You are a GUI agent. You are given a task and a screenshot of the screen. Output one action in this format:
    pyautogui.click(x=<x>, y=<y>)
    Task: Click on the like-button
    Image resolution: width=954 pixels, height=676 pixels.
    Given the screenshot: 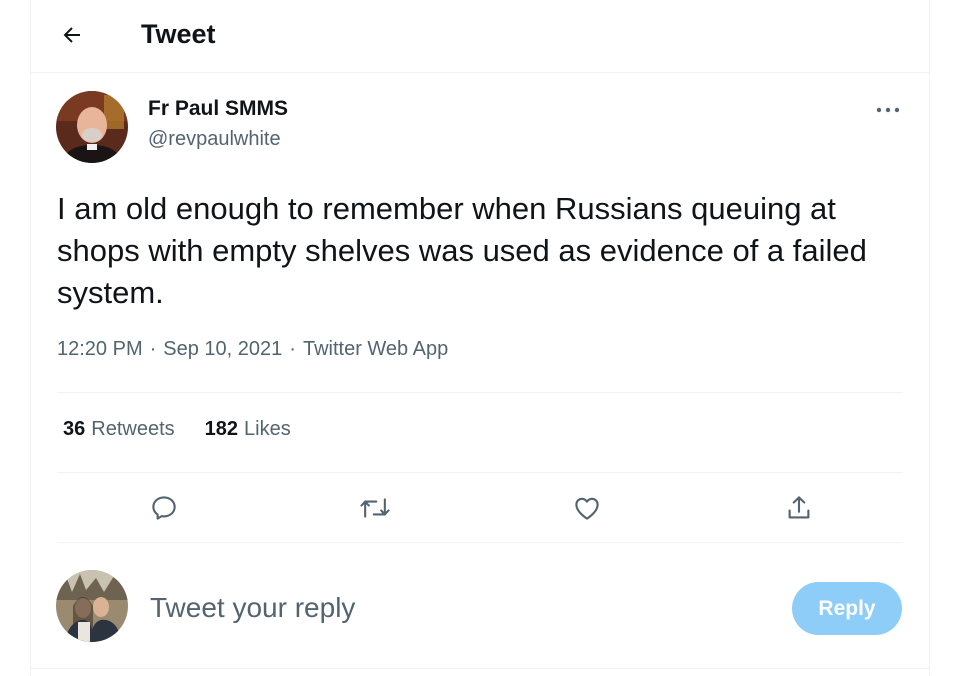 What is the action you would take?
    pyautogui.click(x=587, y=508)
    